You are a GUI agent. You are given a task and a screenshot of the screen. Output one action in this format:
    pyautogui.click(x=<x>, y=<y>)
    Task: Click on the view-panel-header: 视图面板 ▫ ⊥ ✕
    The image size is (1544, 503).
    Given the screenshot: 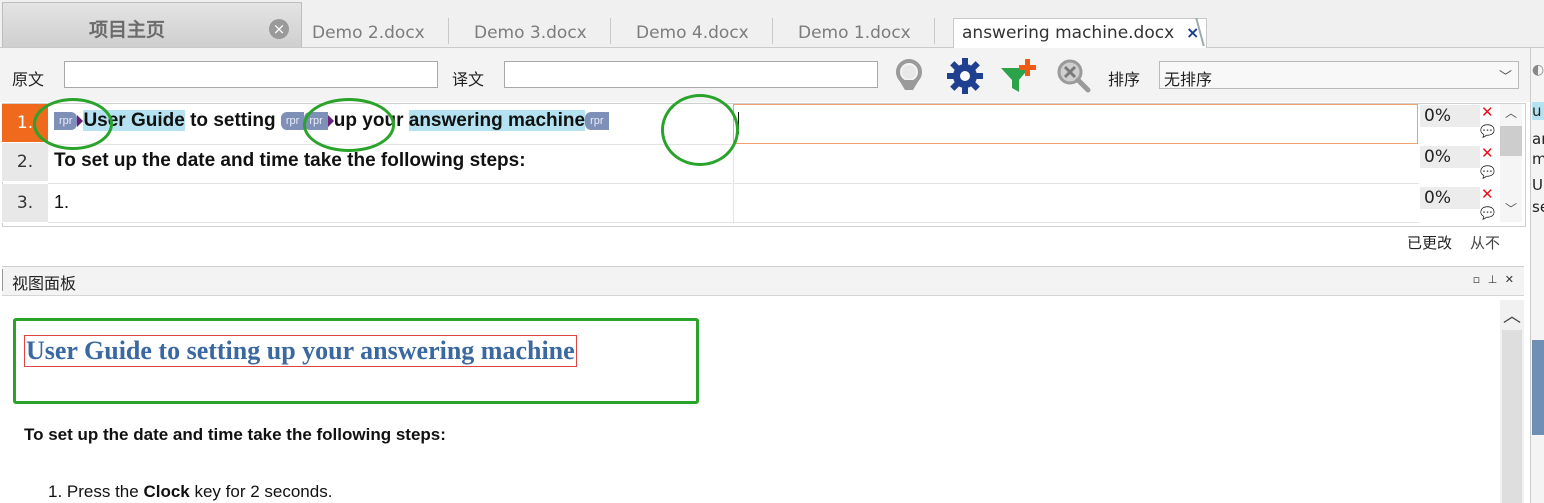 What is the action you would take?
    pyautogui.click(x=763, y=281)
    